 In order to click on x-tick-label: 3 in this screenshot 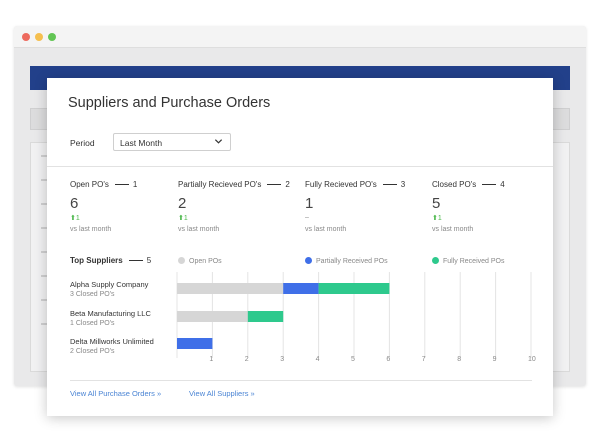, I will do `click(282, 359)`.